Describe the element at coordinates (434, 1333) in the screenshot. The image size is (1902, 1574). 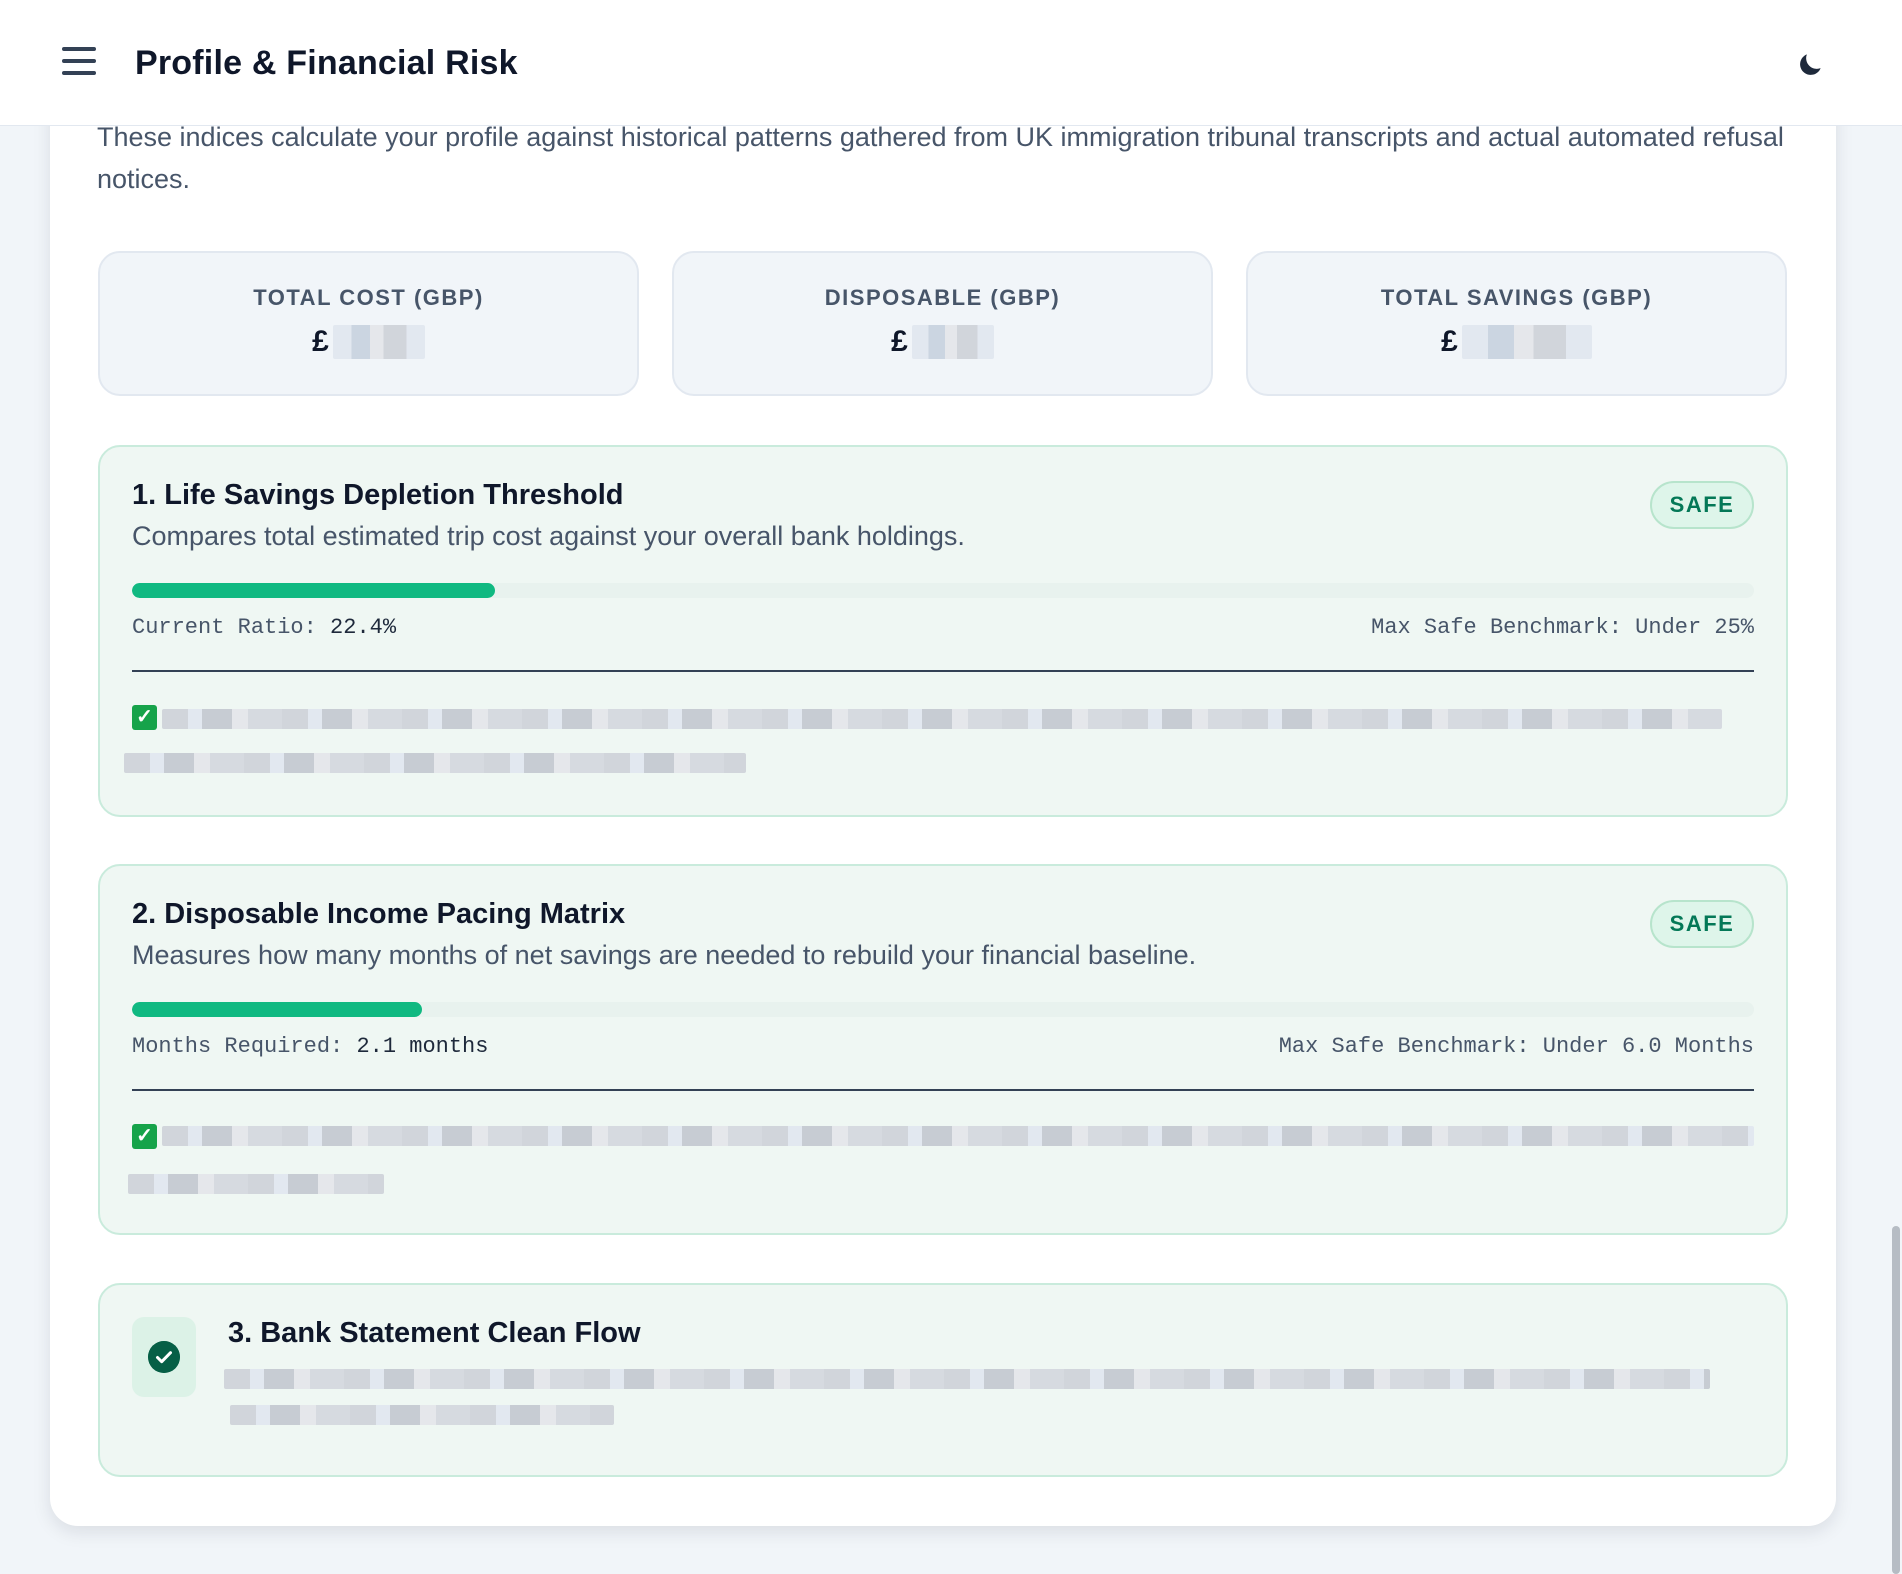
I see `metric-title: 3. Bank Statement Clean Flow` at that location.